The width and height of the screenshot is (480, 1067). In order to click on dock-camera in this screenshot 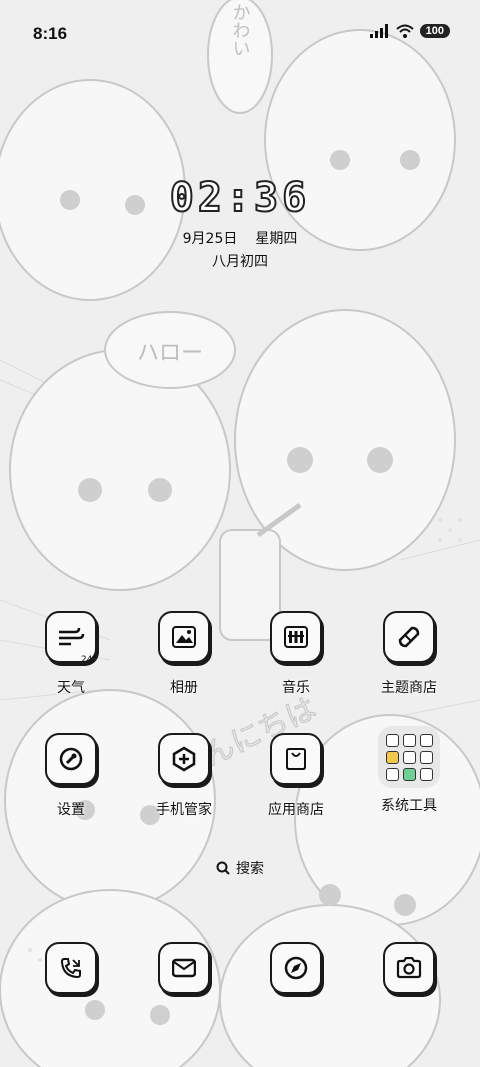, I will do `click(409, 968)`.